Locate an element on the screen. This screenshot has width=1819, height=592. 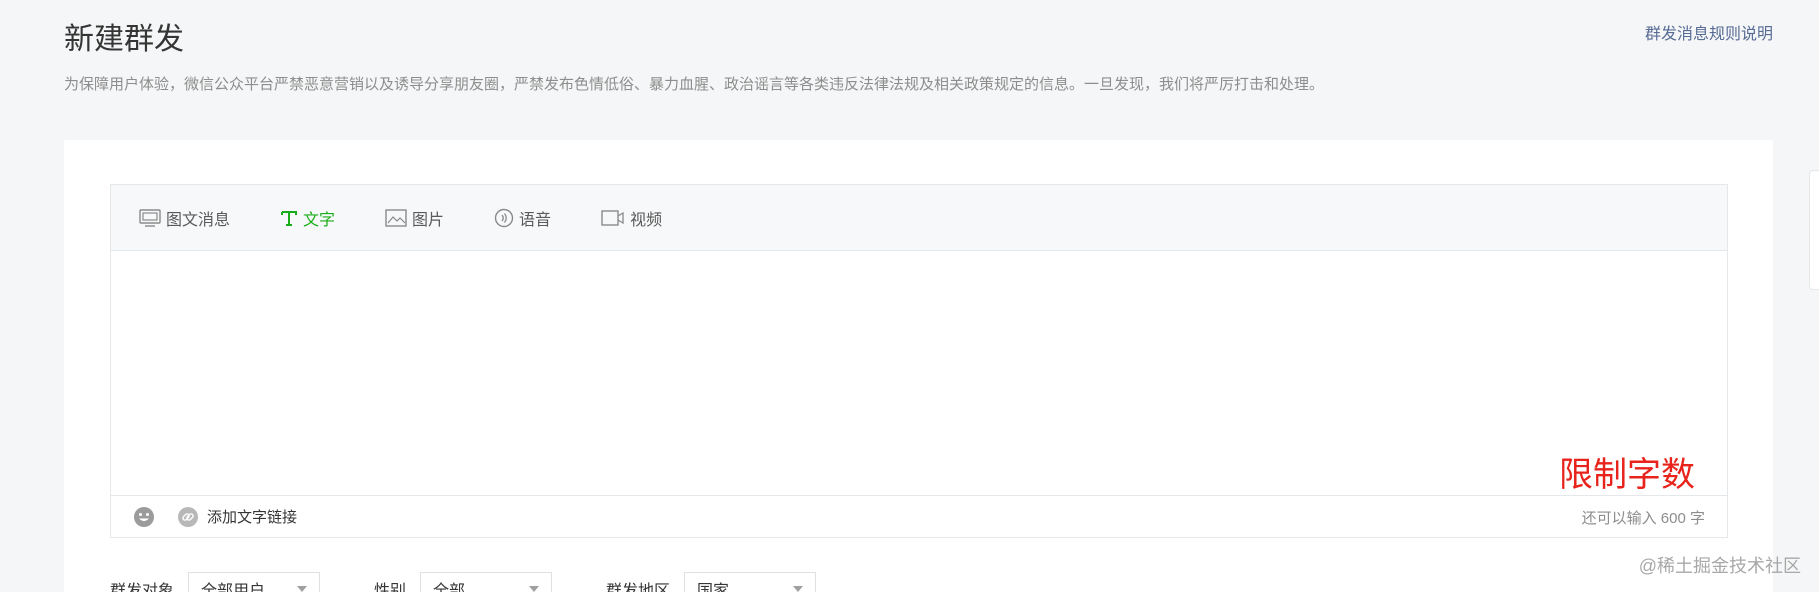
voice-icon is located at coordinates (504, 218).